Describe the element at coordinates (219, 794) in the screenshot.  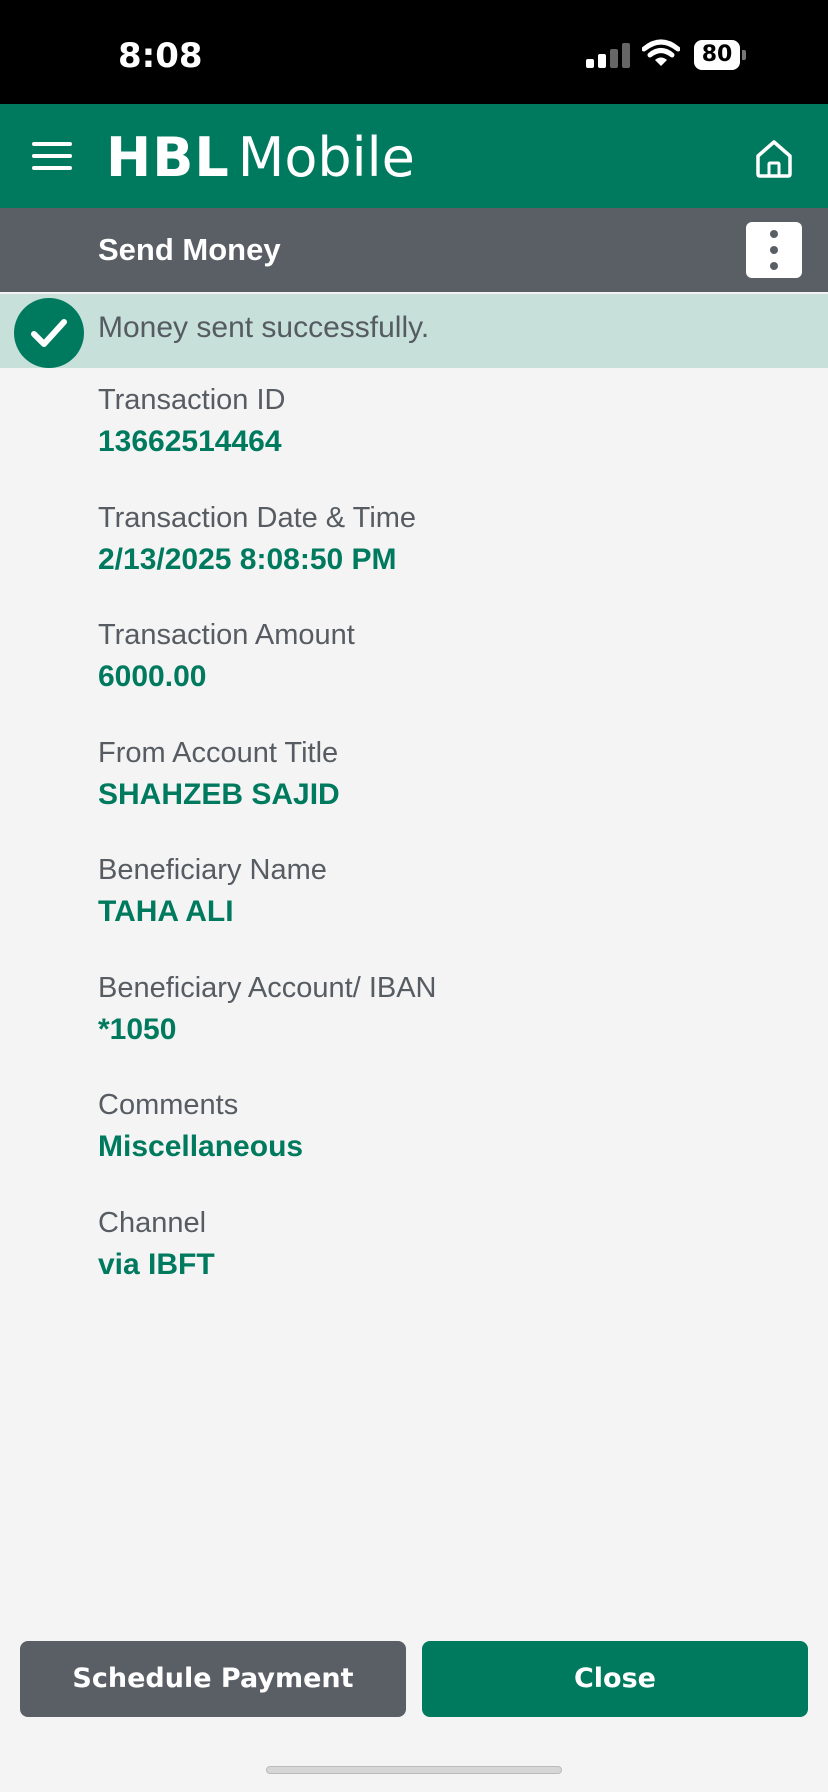
I see `detail-value: SHAHZEB SAJID` at that location.